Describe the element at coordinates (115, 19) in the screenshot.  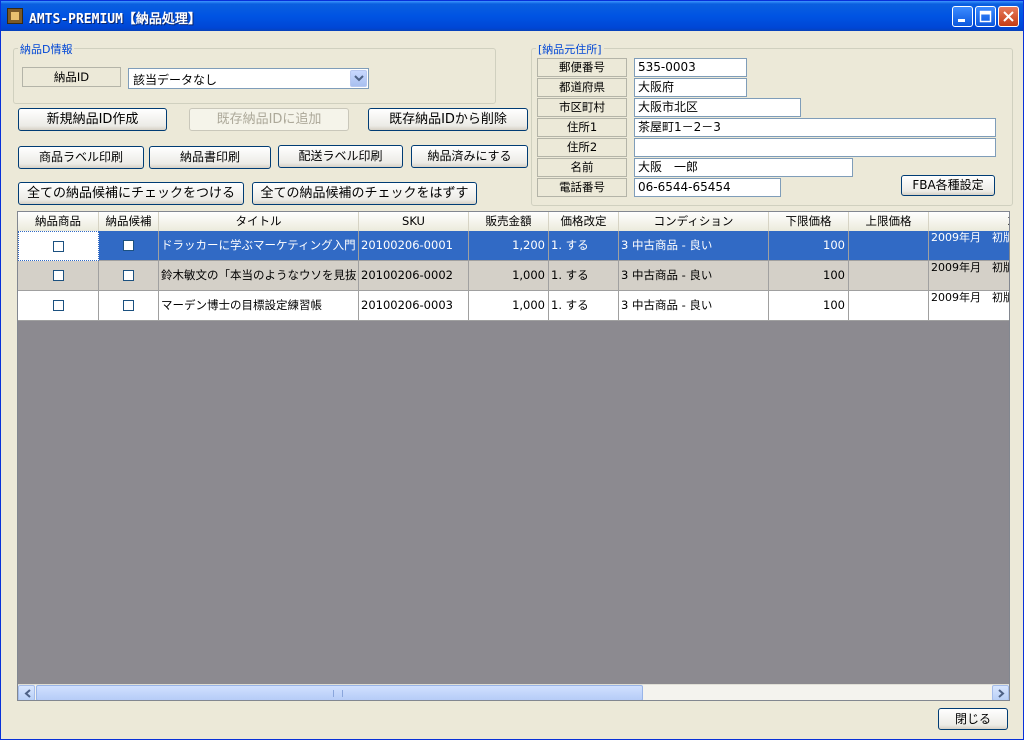
I see `window-title: AMTS-PREMIUM【納品処理】` at that location.